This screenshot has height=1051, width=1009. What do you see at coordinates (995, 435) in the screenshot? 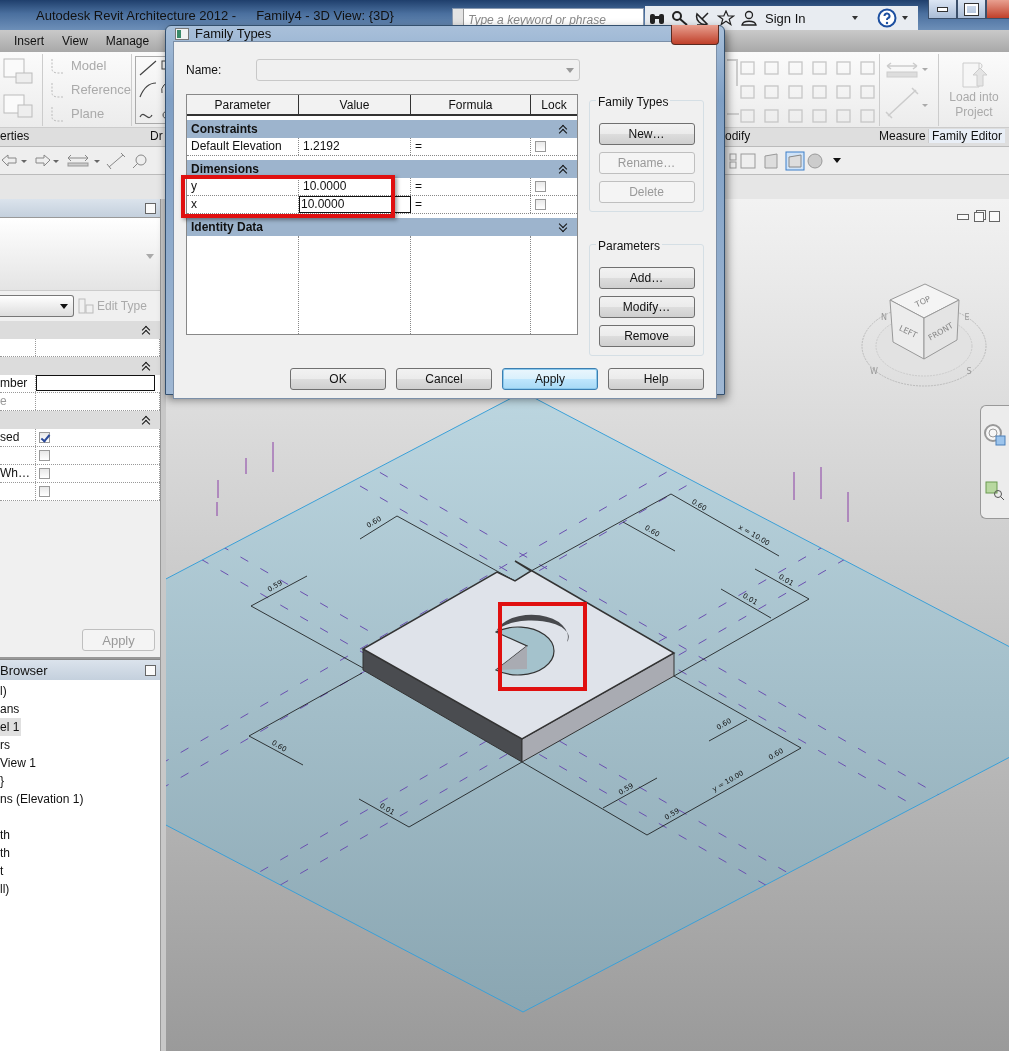
I see `steering-wheel-icon` at bounding box center [995, 435].